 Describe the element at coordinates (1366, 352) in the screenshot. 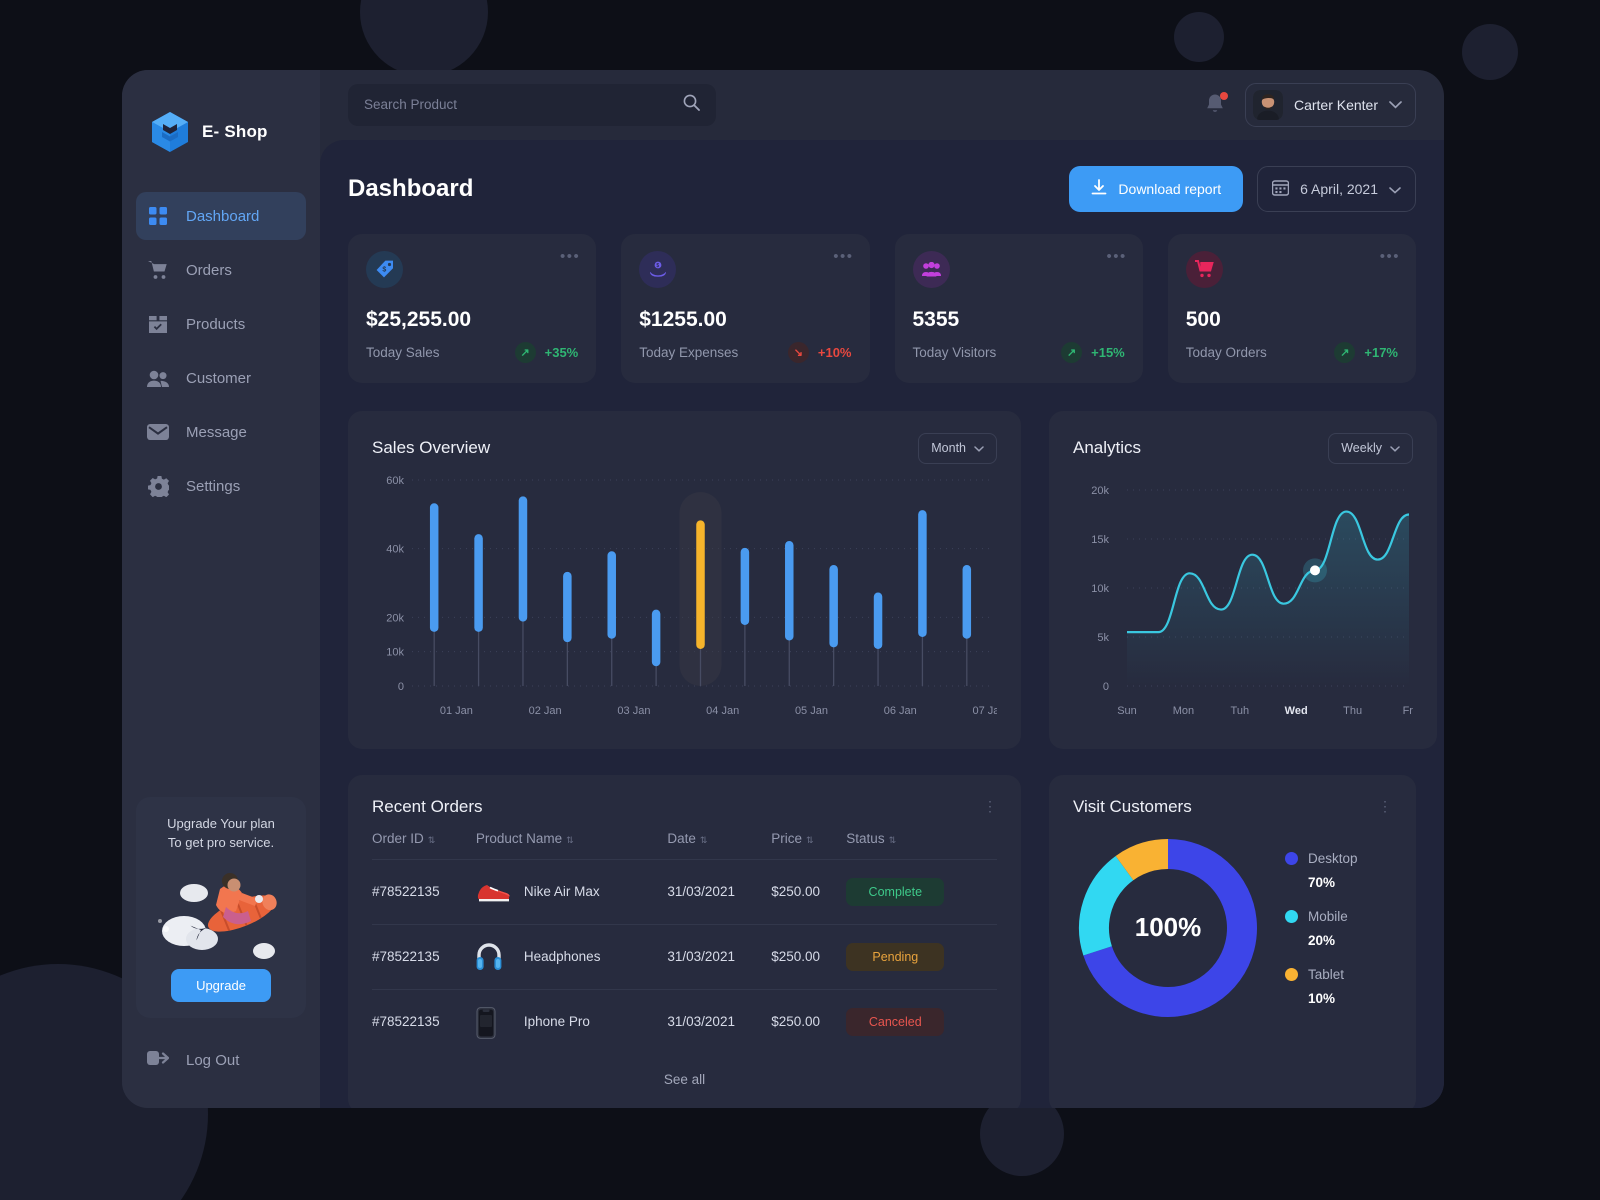

I see `stat-trend: ↗ +17%` at that location.